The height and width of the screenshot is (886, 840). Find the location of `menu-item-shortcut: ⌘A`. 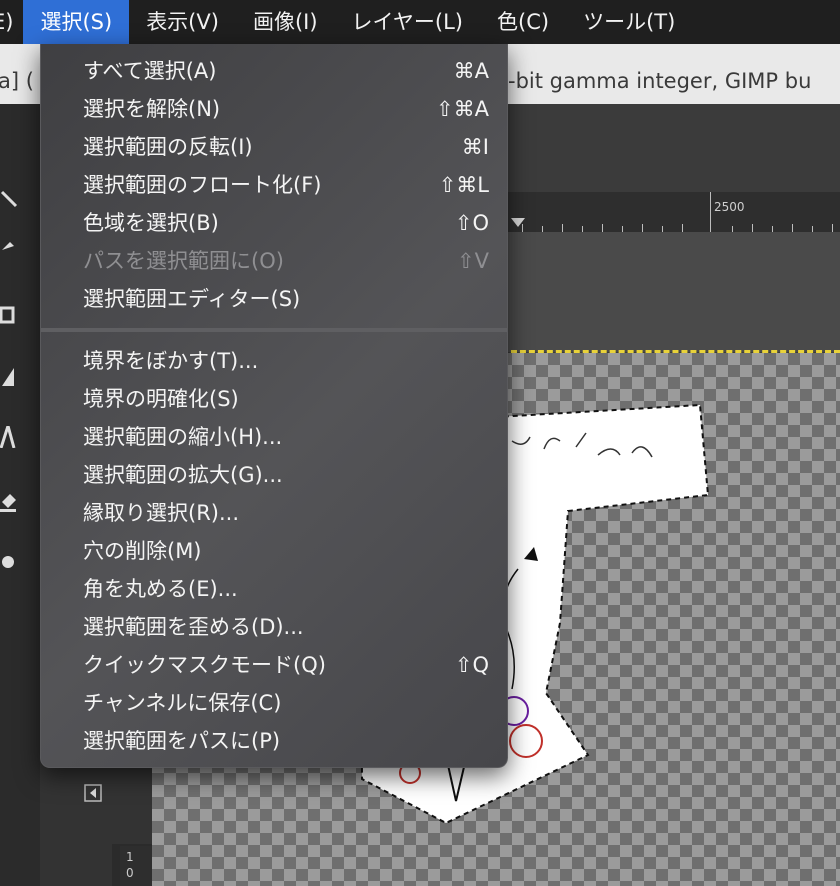

menu-item-shortcut: ⌘A is located at coordinates (471, 71).